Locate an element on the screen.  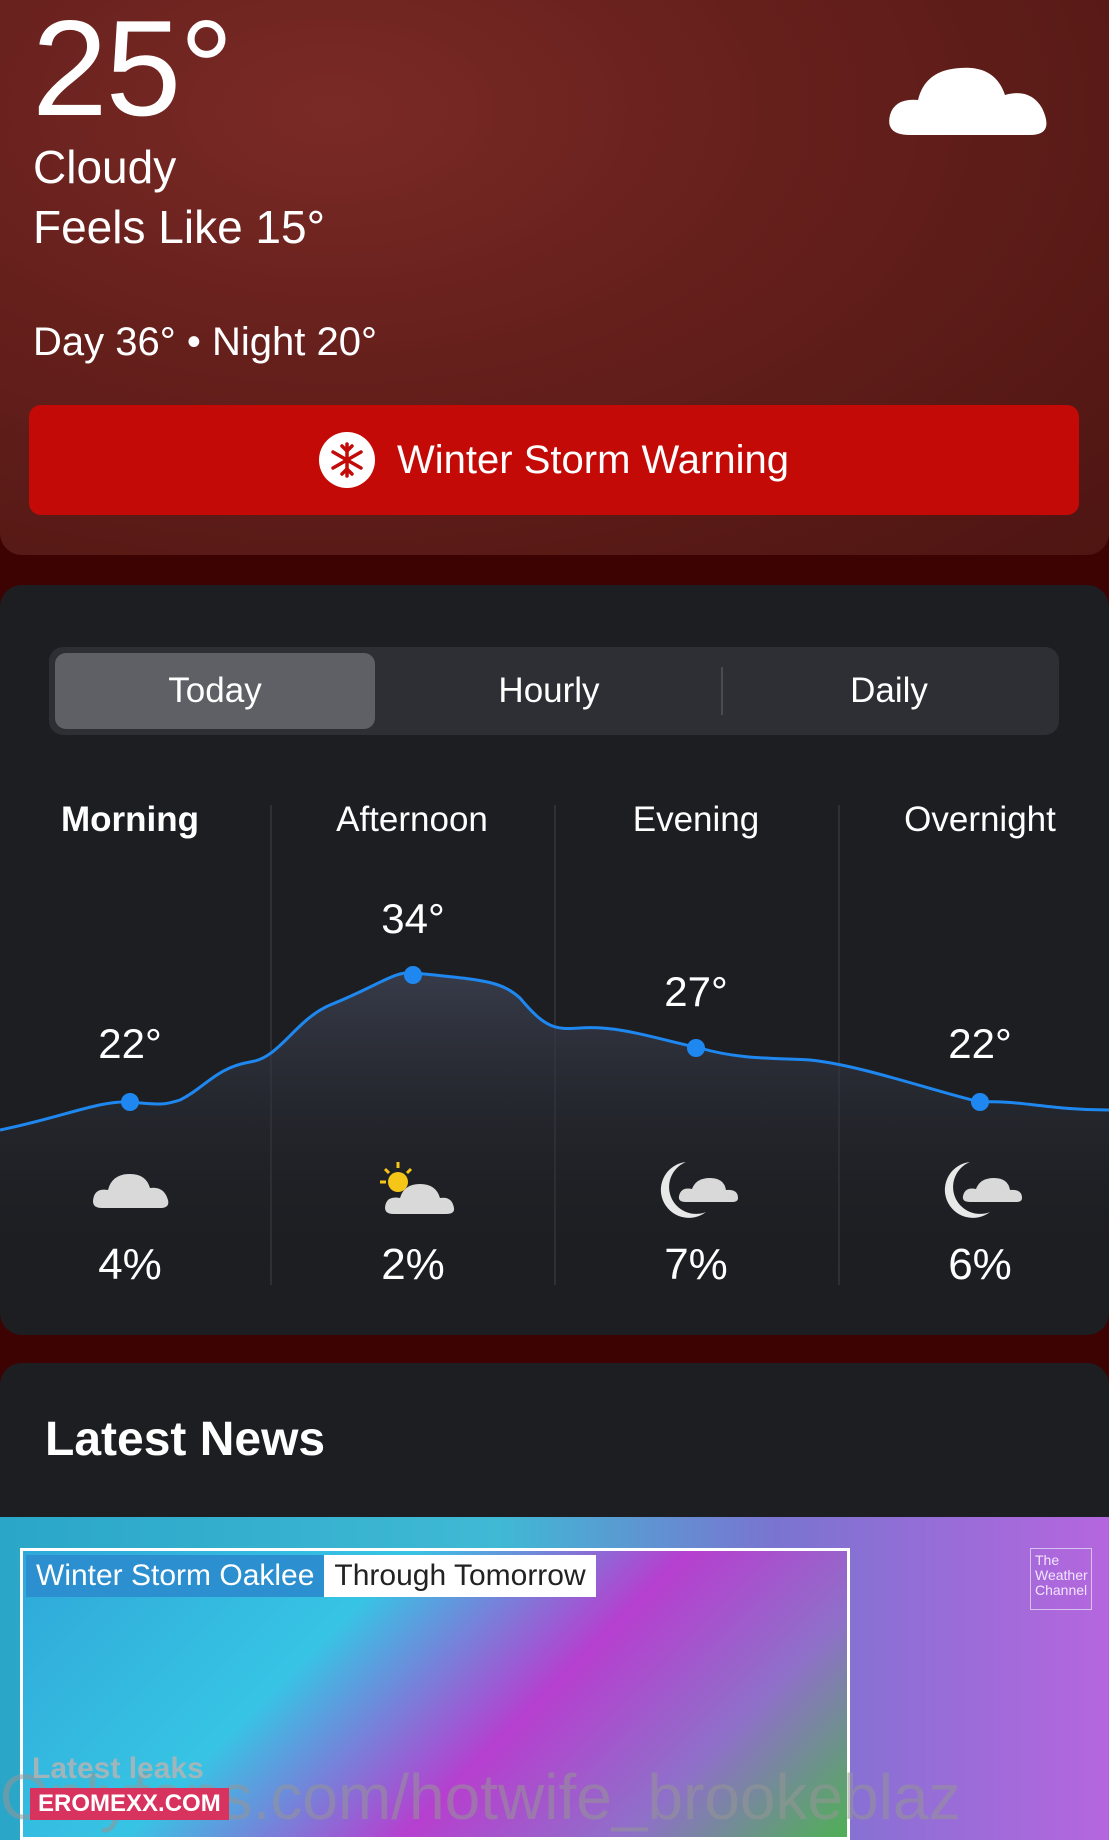
period-label-morning: Morning is located at coordinates (130, 819).